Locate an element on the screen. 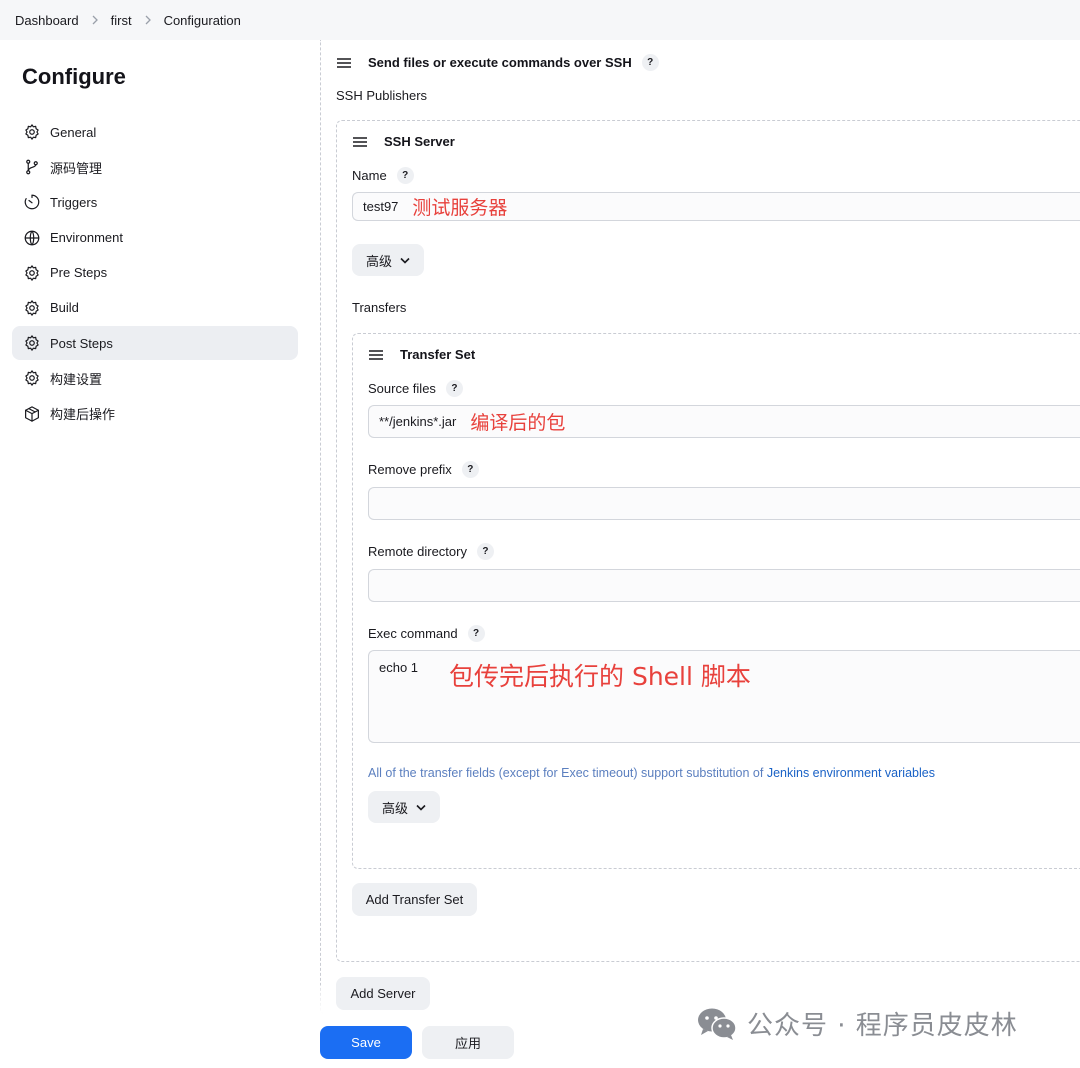 This screenshot has width=1080, height=1068. watermark-text: 公众号 · 程序员皮皮林 is located at coordinates (882, 1026).